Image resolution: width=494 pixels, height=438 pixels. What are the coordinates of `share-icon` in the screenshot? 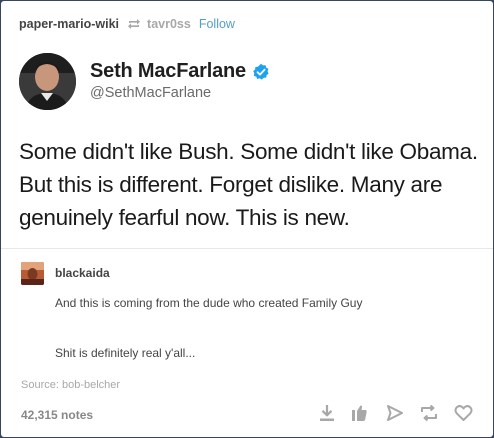 It's located at (395, 413).